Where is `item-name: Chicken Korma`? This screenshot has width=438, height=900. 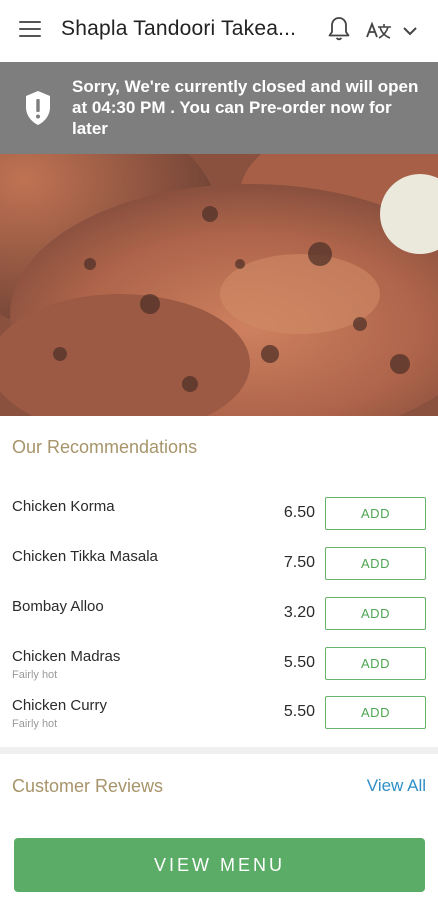
item-name: Chicken Korma is located at coordinates (63, 506).